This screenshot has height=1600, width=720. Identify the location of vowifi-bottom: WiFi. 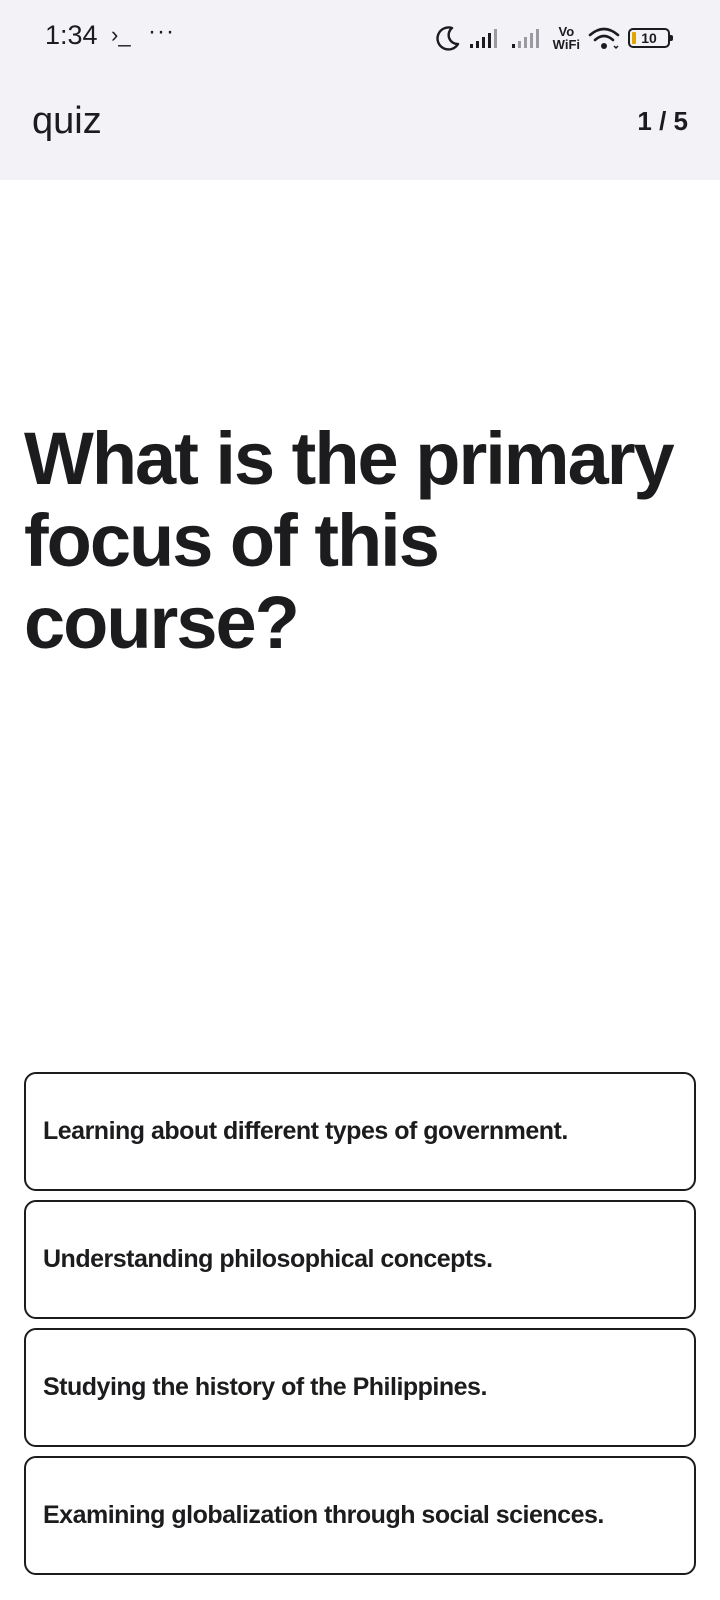
(566, 44).